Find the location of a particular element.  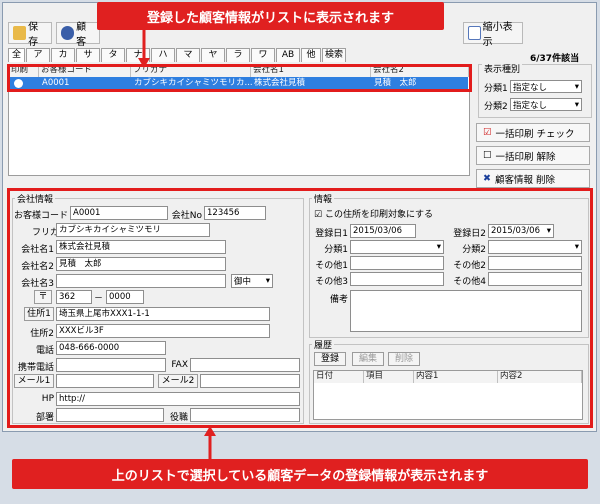

honorific-select: 御中 ▾ is located at coordinates (252, 281).